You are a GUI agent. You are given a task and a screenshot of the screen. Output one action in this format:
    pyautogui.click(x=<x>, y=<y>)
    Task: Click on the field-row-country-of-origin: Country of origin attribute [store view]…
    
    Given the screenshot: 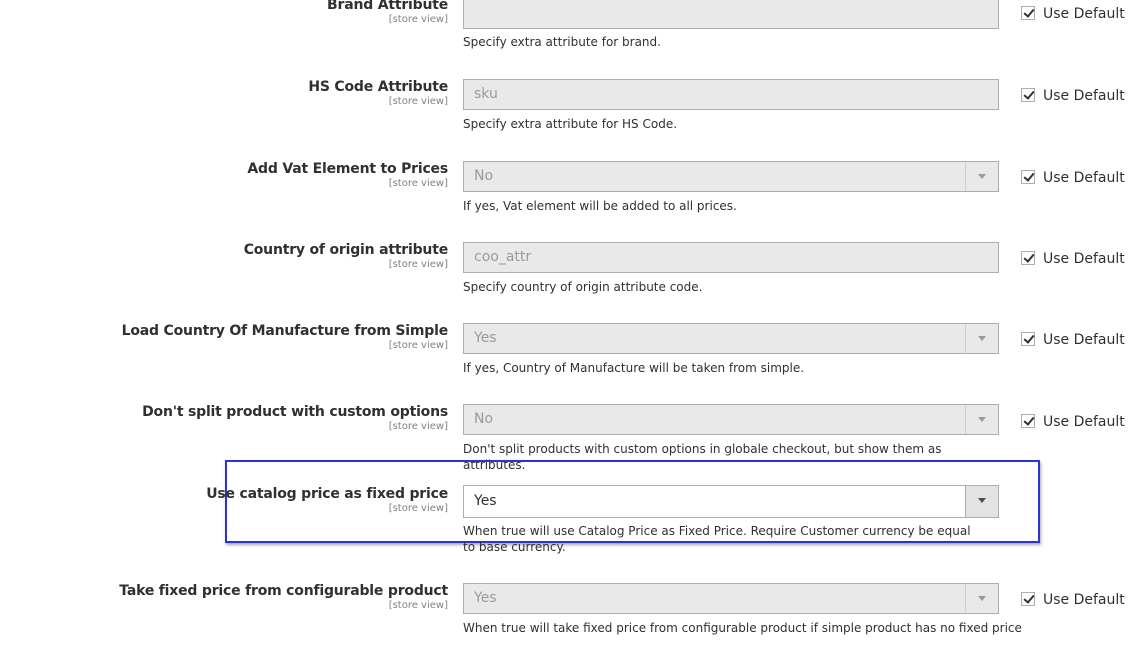 What is the action you would take?
    pyautogui.click(x=567, y=271)
    